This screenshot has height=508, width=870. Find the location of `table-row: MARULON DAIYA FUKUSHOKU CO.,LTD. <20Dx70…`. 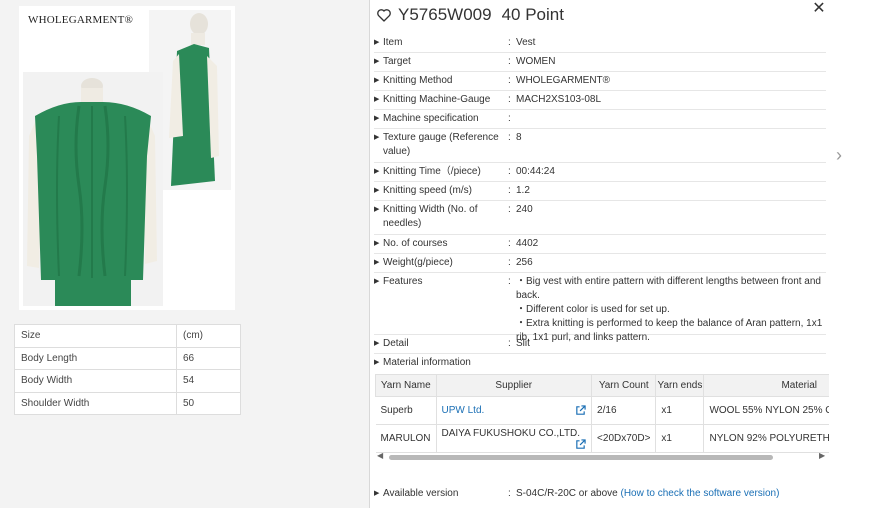

table-row: MARULON DAIYA FUKUSHOKU CO.,LTD. <20Dx70… is located at coordinates (602, 438).